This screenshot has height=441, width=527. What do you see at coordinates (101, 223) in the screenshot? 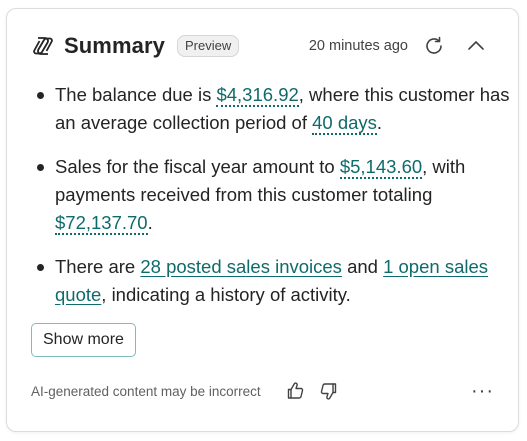
I see `payments-received-value: $72,137.70` at bounding box center [101, 223].